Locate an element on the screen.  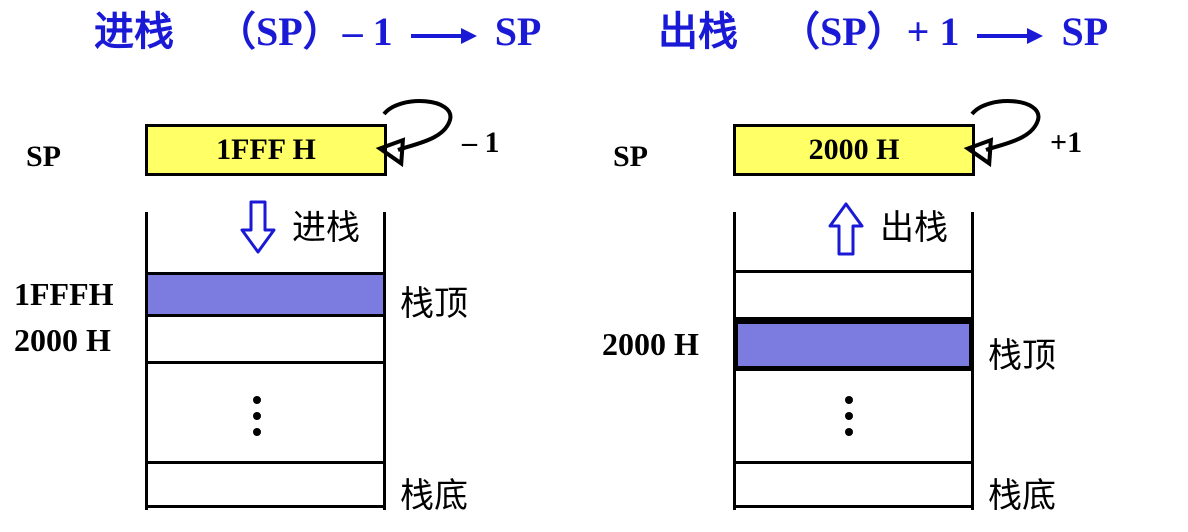
right-address-2000: 2000 H is located at coordinates (650, 344).